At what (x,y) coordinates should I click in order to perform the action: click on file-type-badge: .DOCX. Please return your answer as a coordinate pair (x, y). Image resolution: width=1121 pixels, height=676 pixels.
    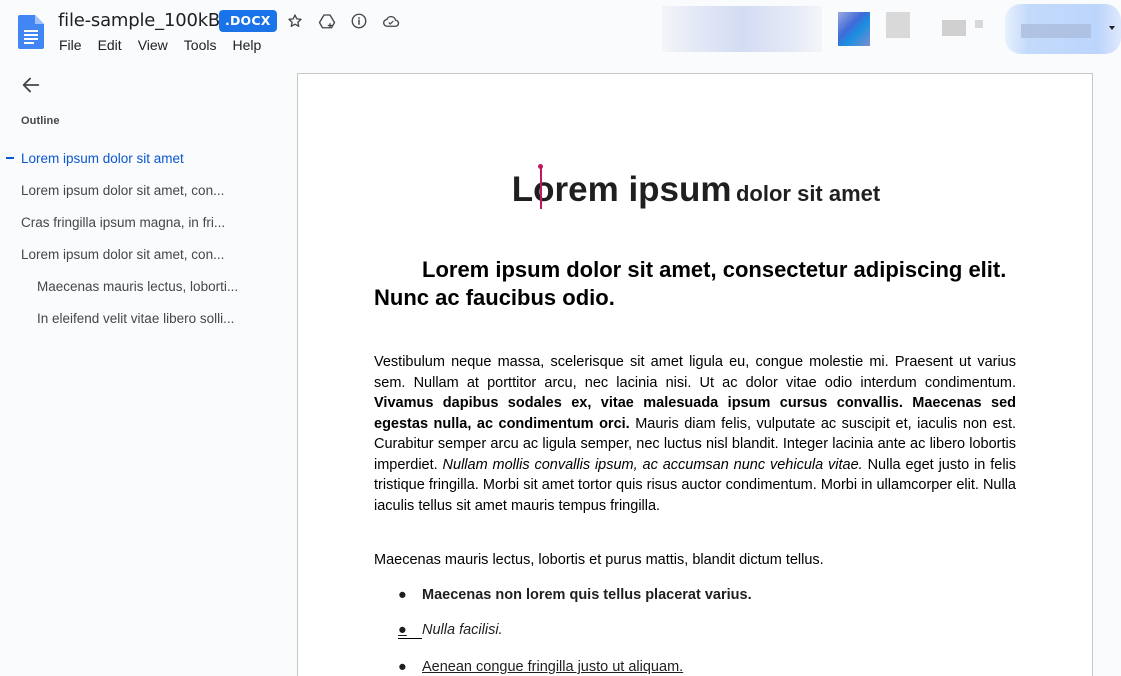
    Looking at the image, I should click on (248, 21).